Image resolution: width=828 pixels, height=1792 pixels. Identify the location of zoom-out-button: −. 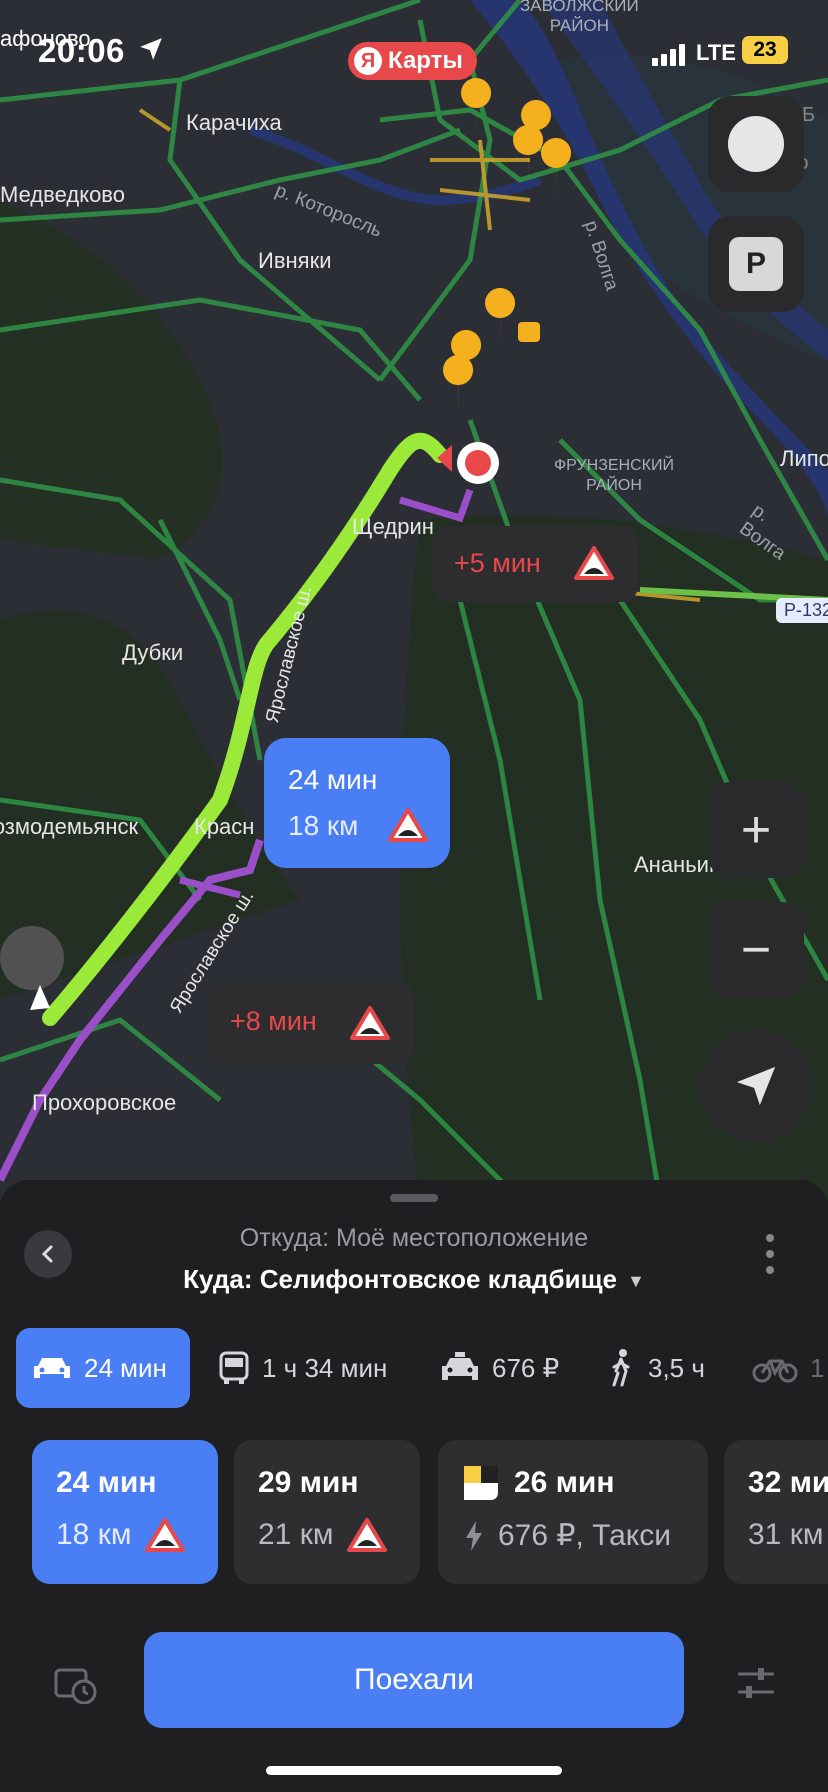
(756, 950).